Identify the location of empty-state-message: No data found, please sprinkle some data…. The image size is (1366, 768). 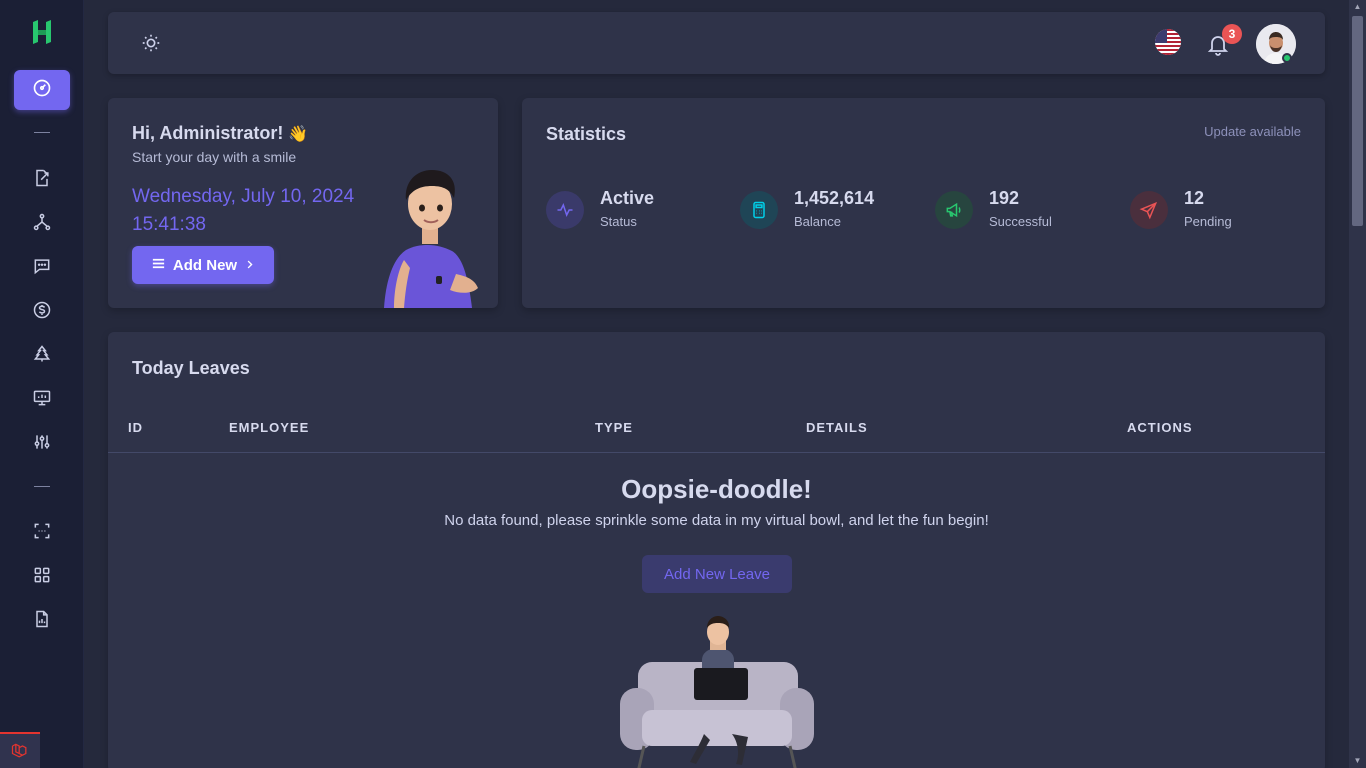
(716, 520).